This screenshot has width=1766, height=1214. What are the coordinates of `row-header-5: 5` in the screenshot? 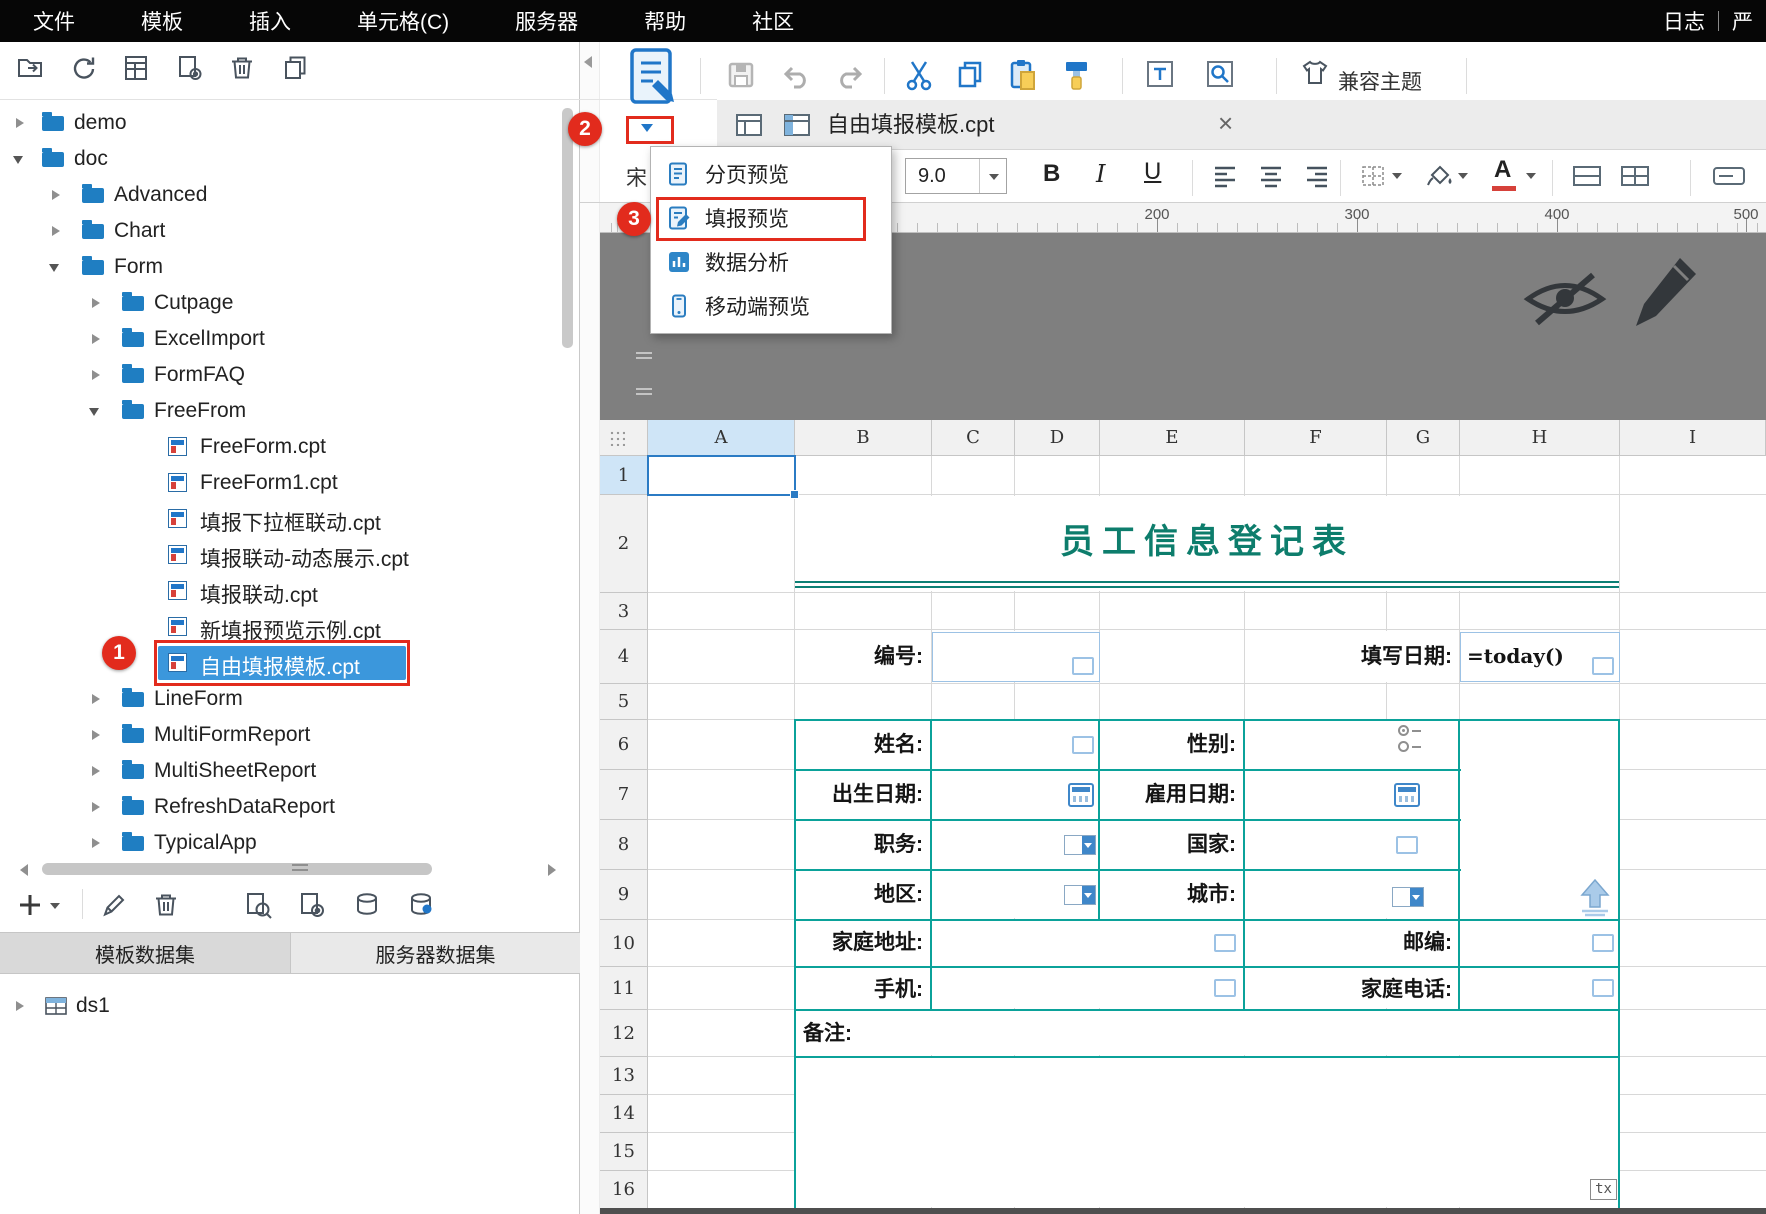 It's located at (624, 702).